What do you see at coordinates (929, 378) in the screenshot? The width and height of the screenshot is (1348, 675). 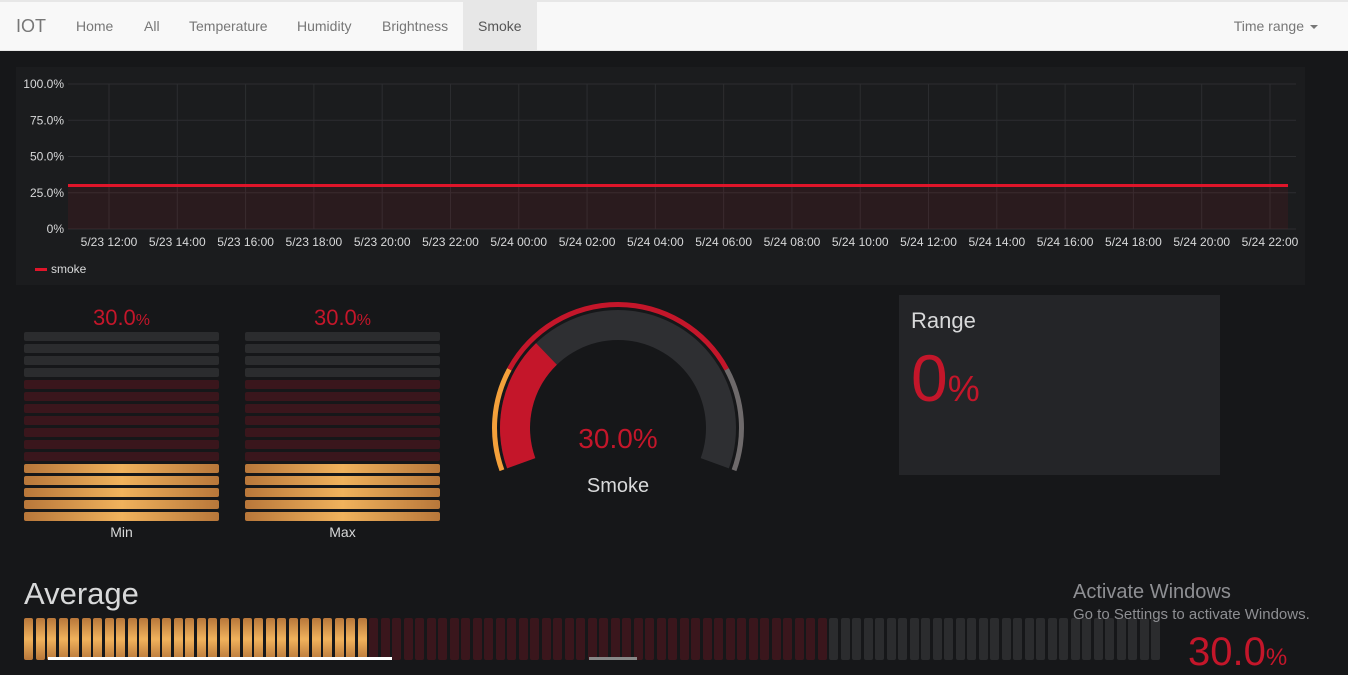 I see `range-value-number: 0` at bounding box center [929, 378].